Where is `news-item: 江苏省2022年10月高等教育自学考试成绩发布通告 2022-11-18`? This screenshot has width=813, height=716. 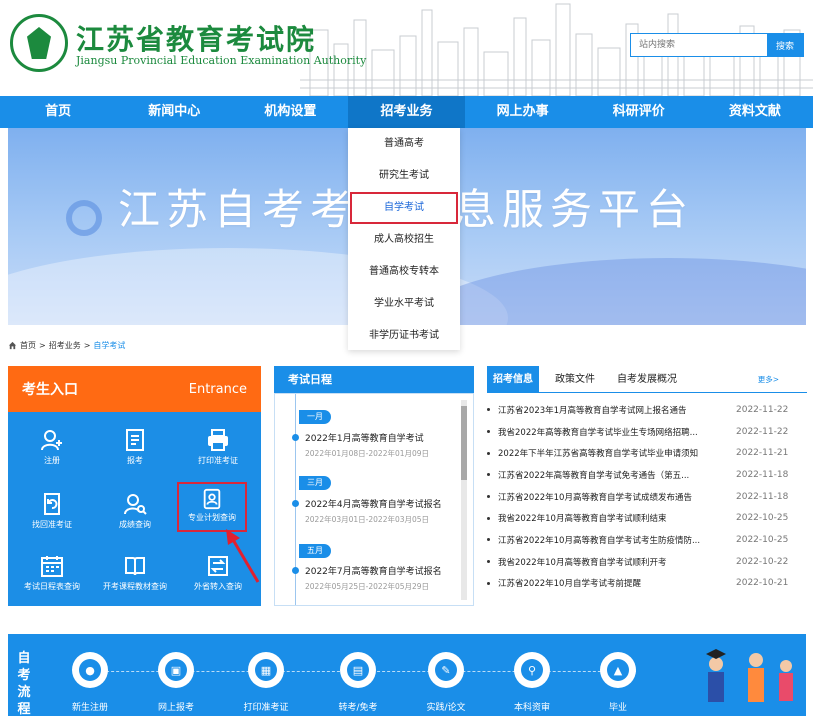 news-item: 江苏省2022年10月高等教育自学考试成绩发布通告 2022-11-18 is located at coordinates (647, 497).